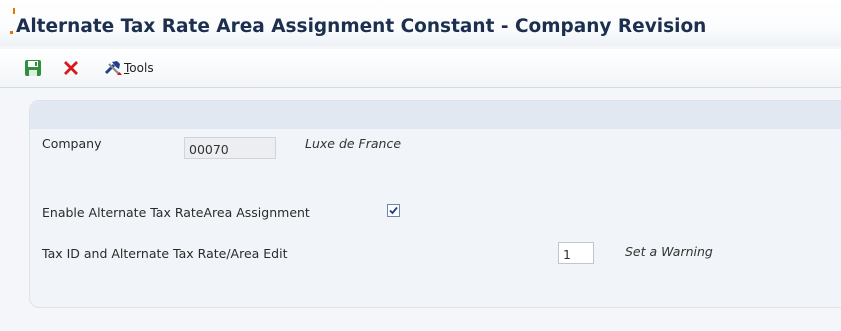  I want to click on tools-menu: Tools, so click(139, 68).